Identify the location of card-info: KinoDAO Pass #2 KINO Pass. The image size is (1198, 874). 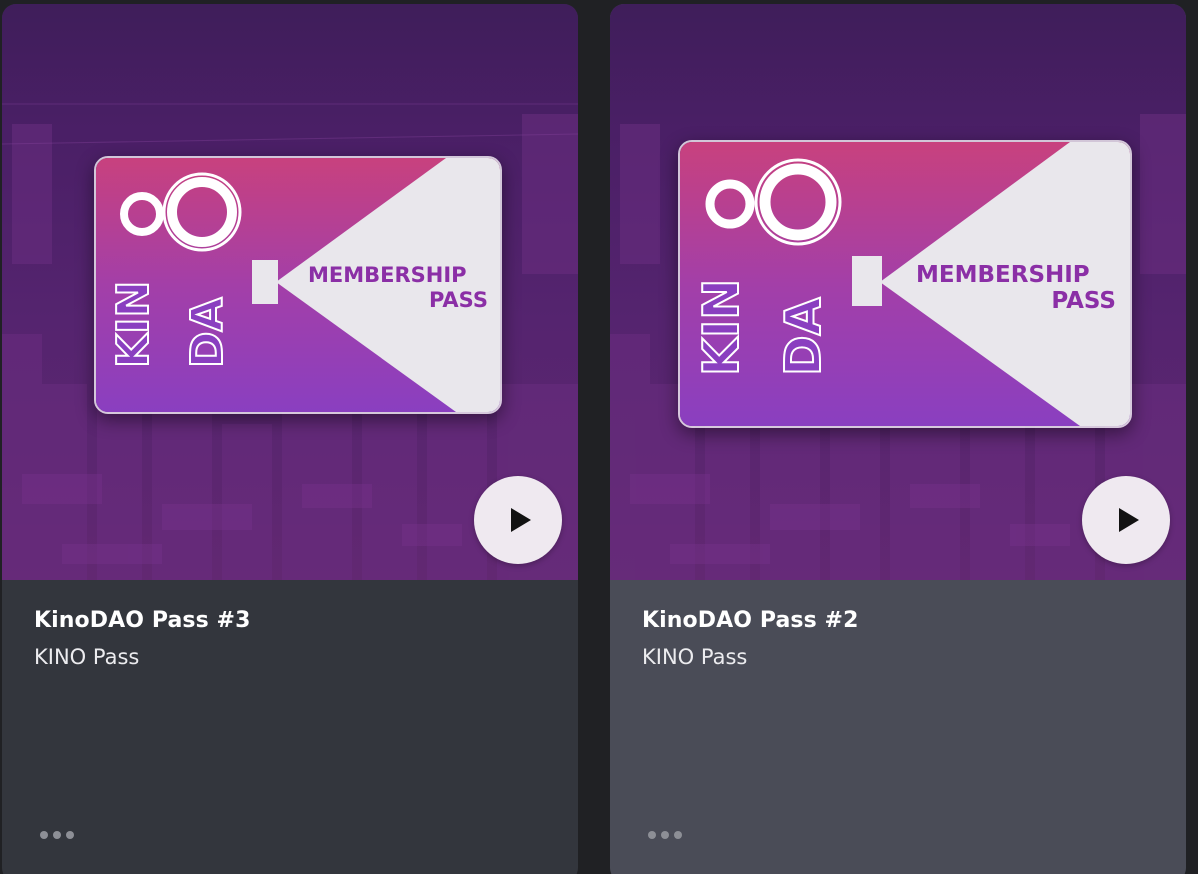
(898, 626).